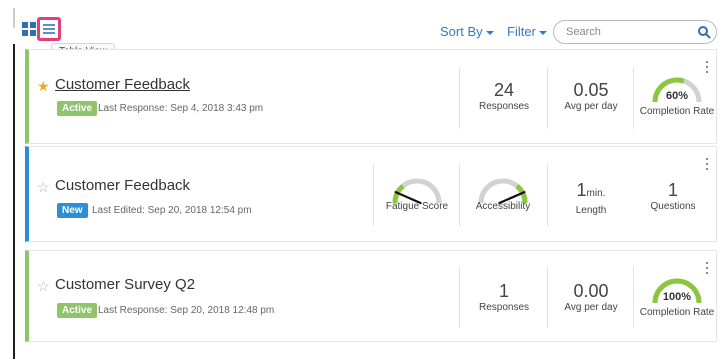 This screenshot has width=727, height=359. I want to click on completion-gauge: 100% Completion Rate, so click(677, 296).